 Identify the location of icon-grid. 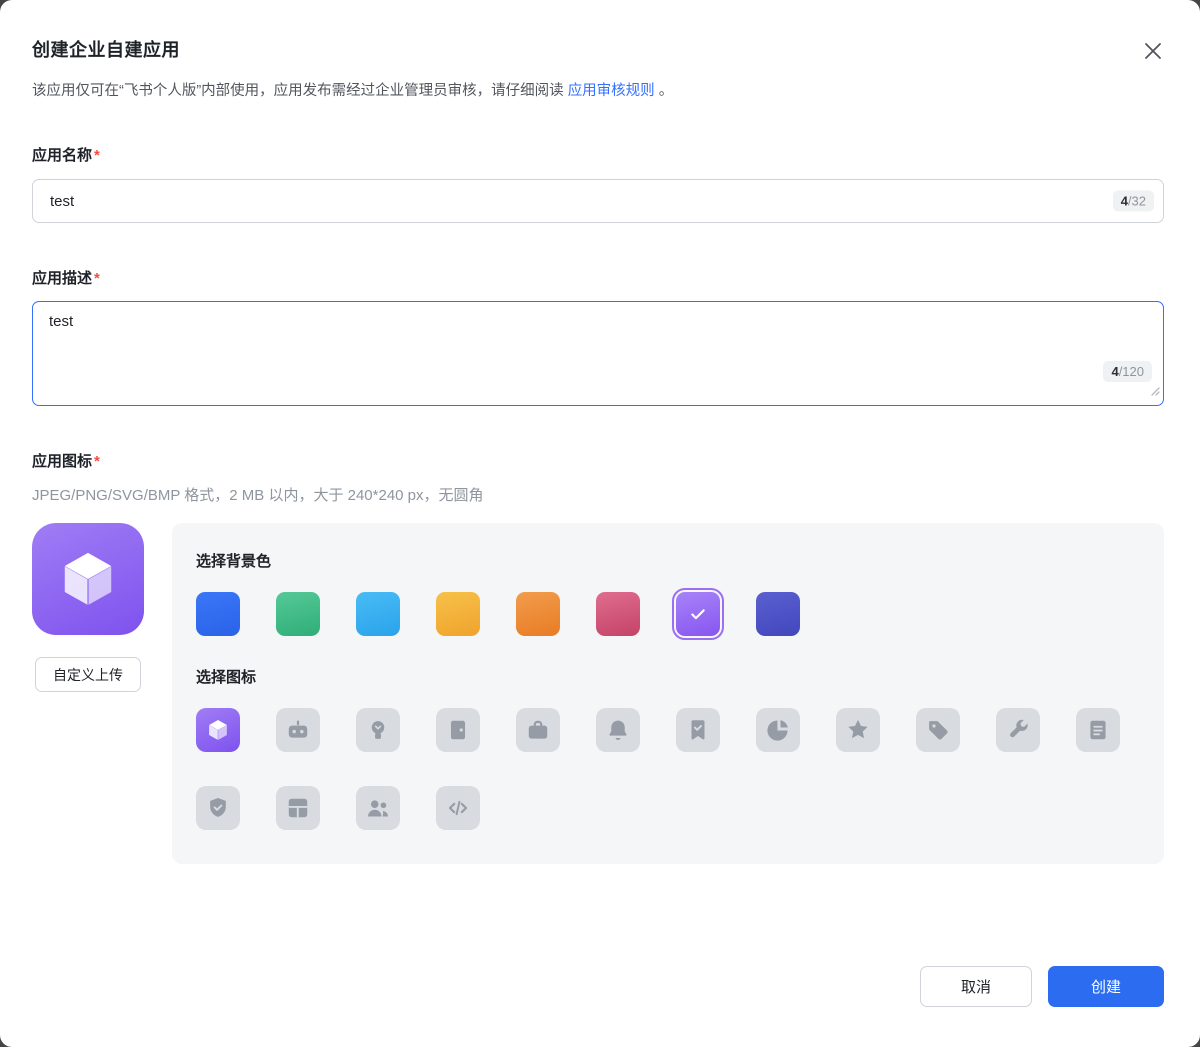
(661, 769).